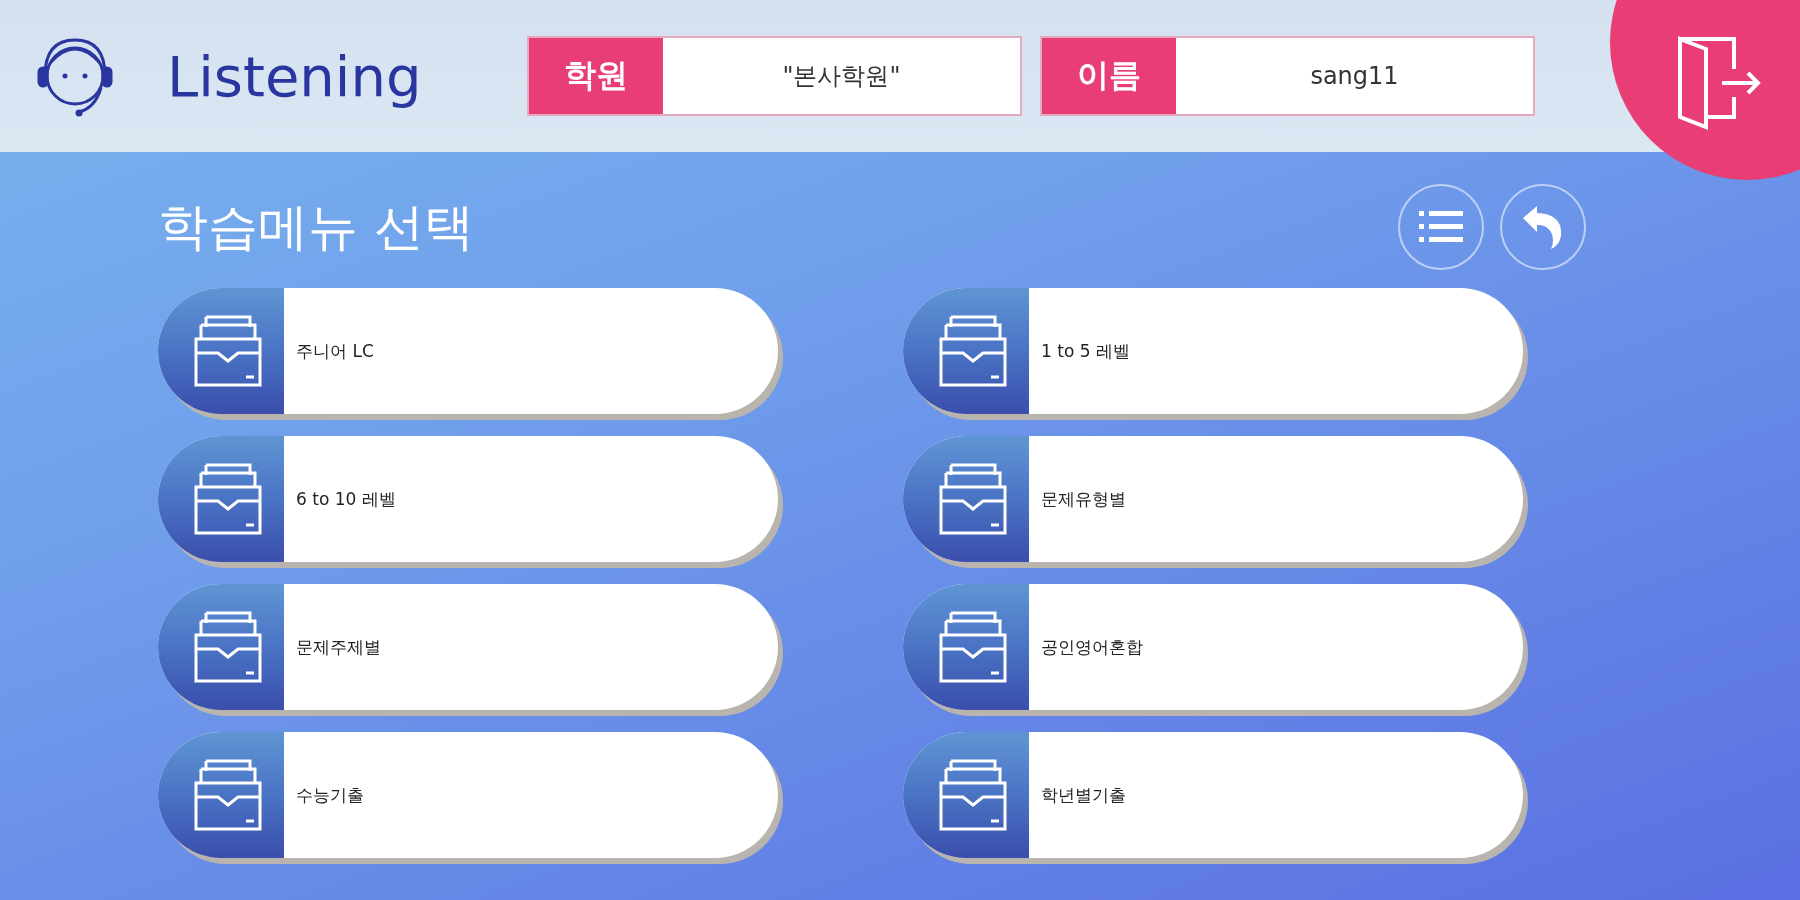 This screenshot has width=1800, height=900. I want to click on list-button, so click(1441, 227).